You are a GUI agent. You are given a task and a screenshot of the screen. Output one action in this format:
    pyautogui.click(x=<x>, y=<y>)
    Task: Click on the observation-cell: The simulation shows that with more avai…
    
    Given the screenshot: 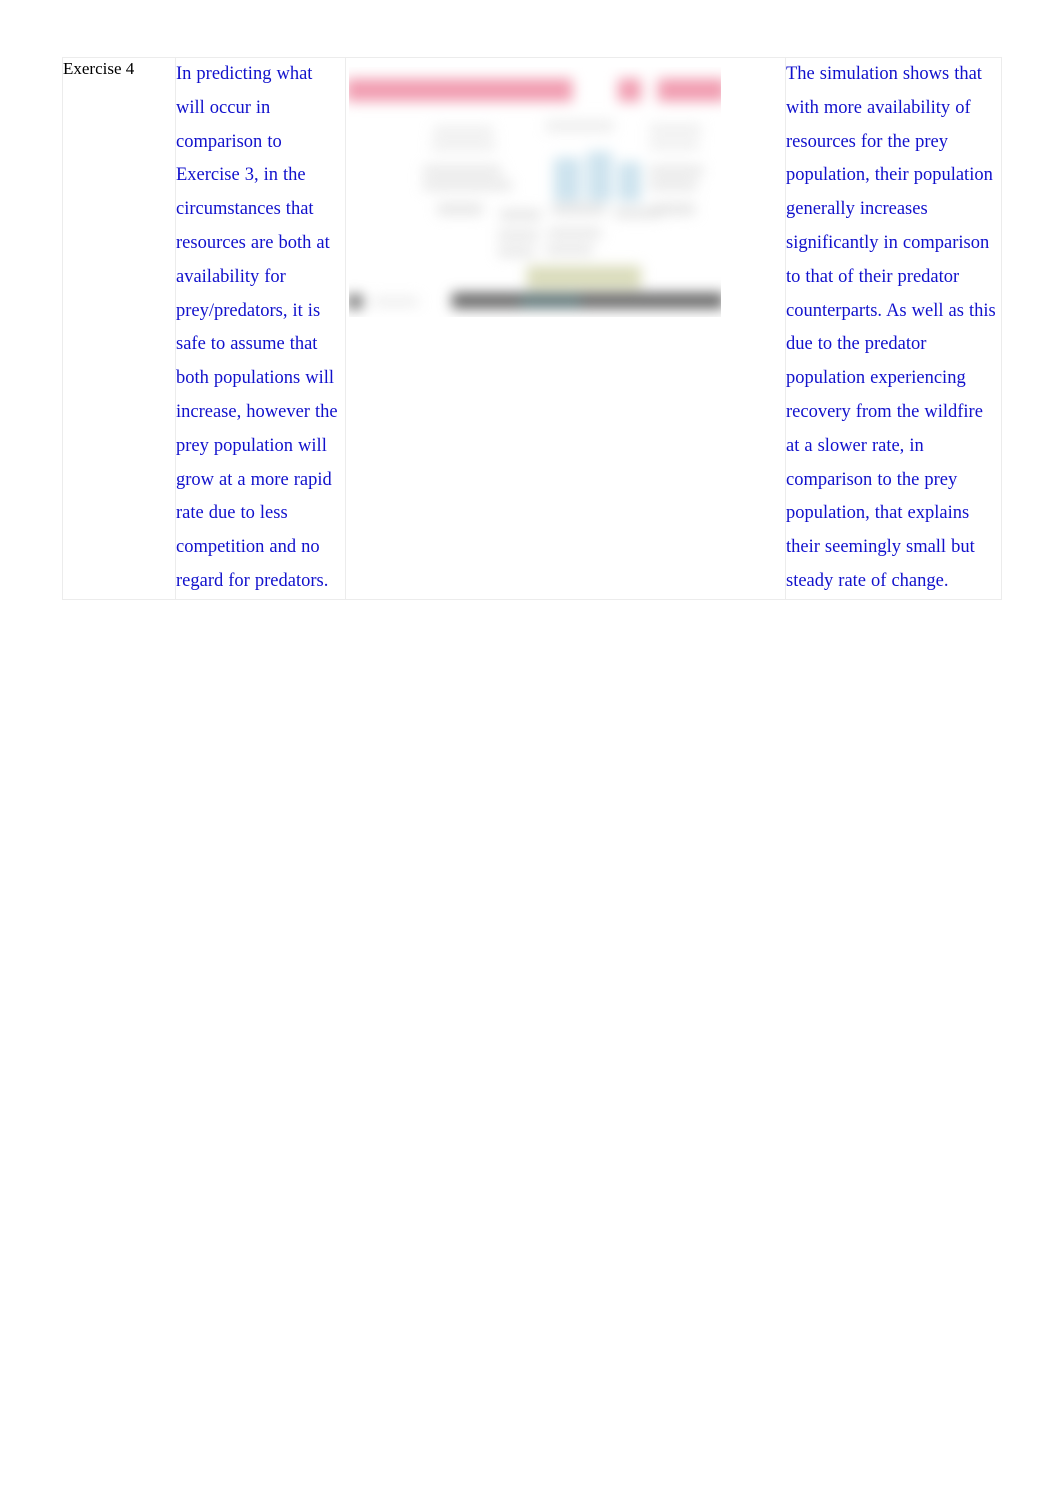 What is the action you would take?
    pyautogui.click(x=893, y=328)
    